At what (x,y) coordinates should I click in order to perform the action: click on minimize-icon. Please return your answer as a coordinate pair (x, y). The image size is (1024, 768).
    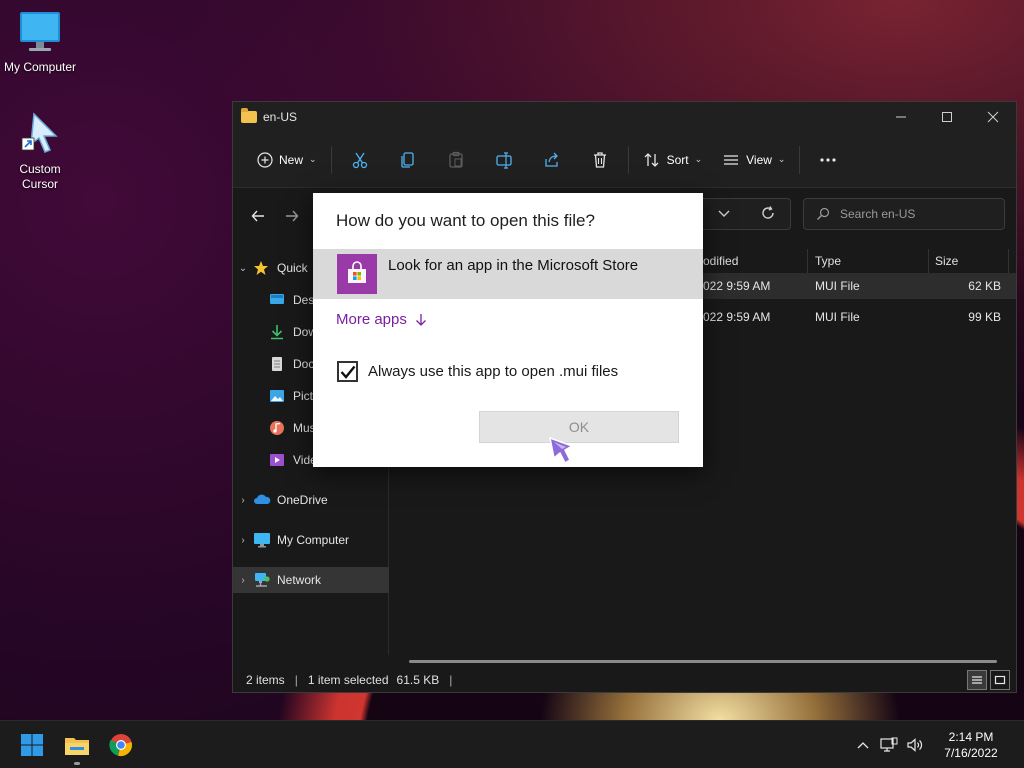
    Looking at the image, I should click on (901, 117).